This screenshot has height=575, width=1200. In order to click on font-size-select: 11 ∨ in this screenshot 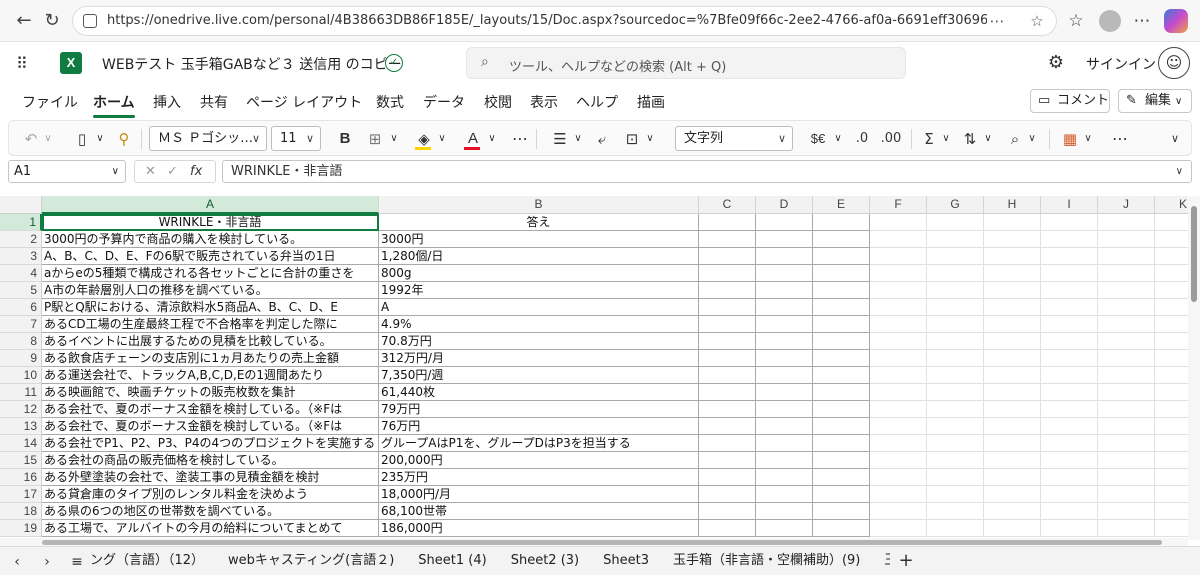, I will do `click(296, 138)`.